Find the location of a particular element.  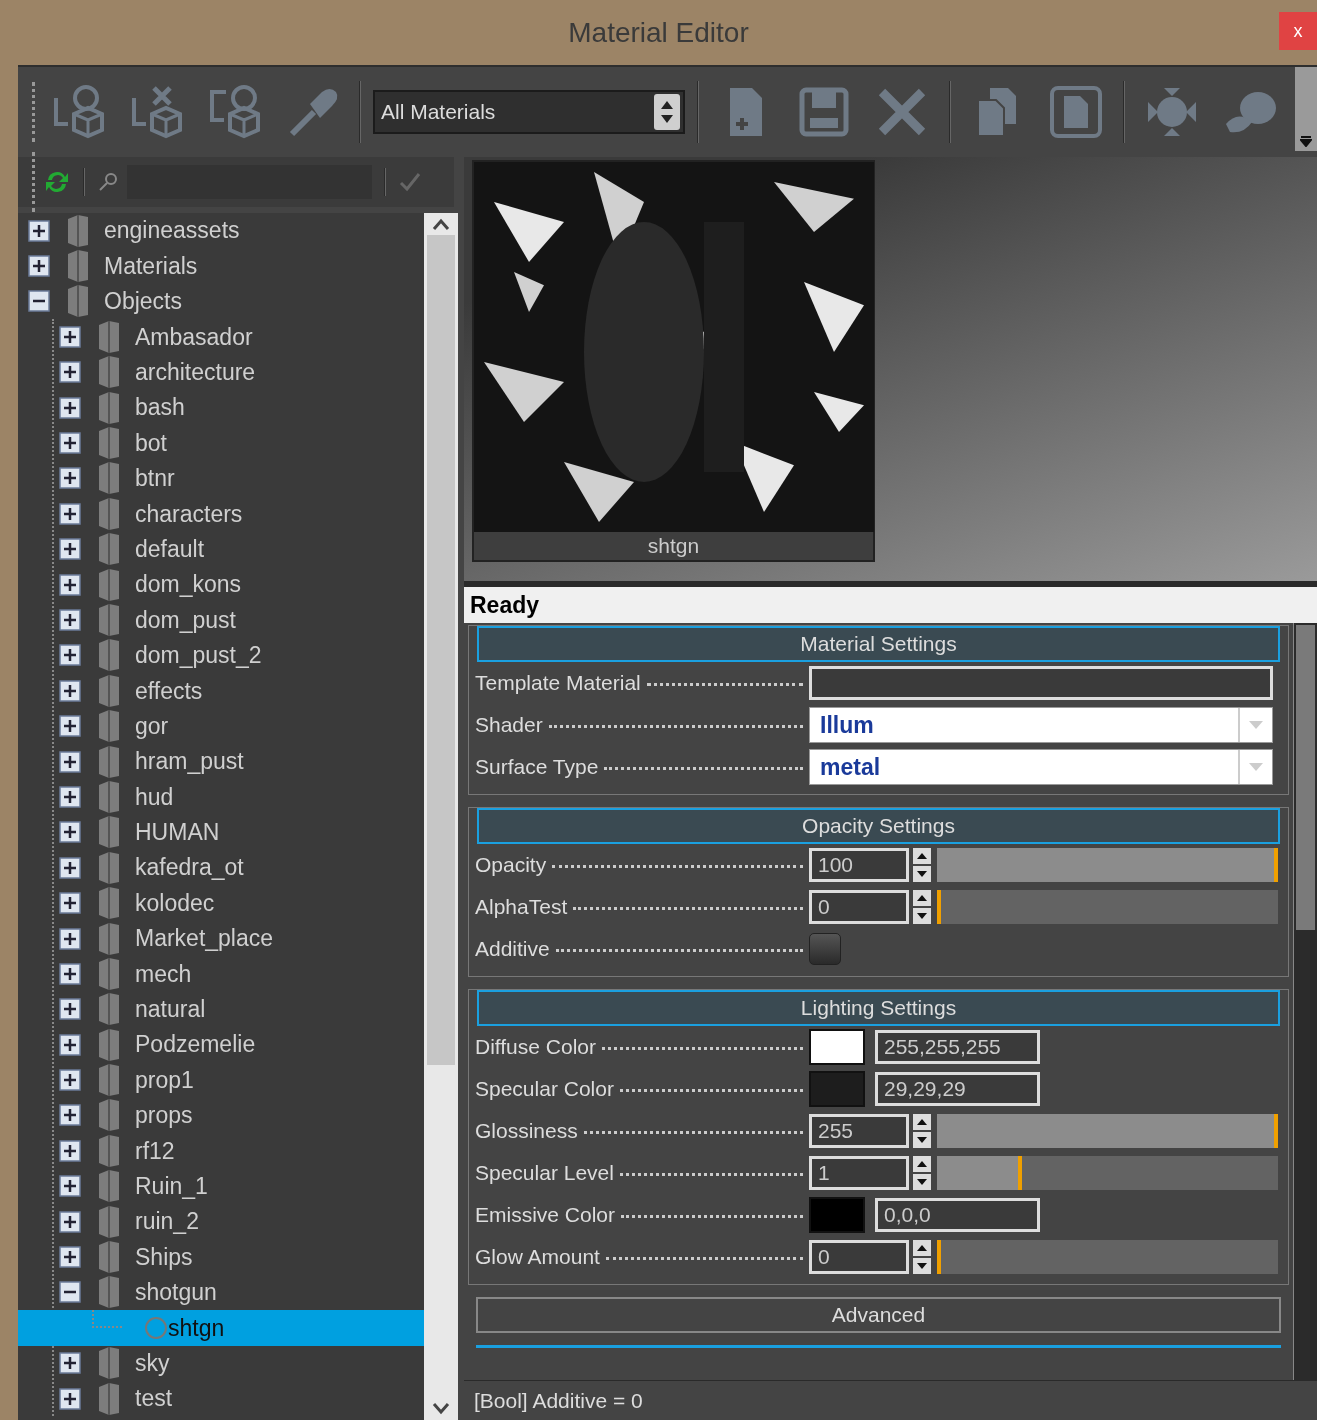

number-field: 100 is located at coordinates (859, 865).